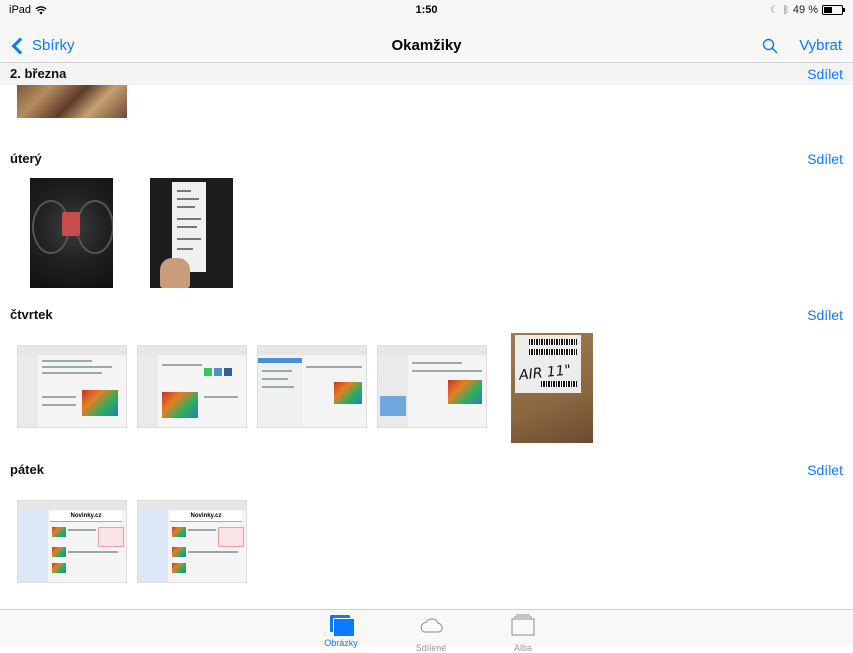  What do you see at coordinates (393, 406) in the screenshot?
I see `popup-shape` at bounding box center [393, 406].